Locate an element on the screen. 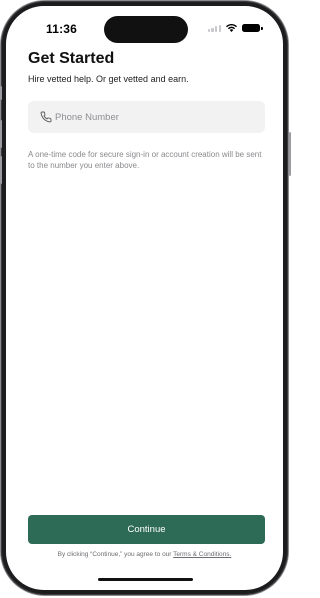 The height and width of the screenshot is (598, 320). dynamic-island is located at coordinates (146, 29).